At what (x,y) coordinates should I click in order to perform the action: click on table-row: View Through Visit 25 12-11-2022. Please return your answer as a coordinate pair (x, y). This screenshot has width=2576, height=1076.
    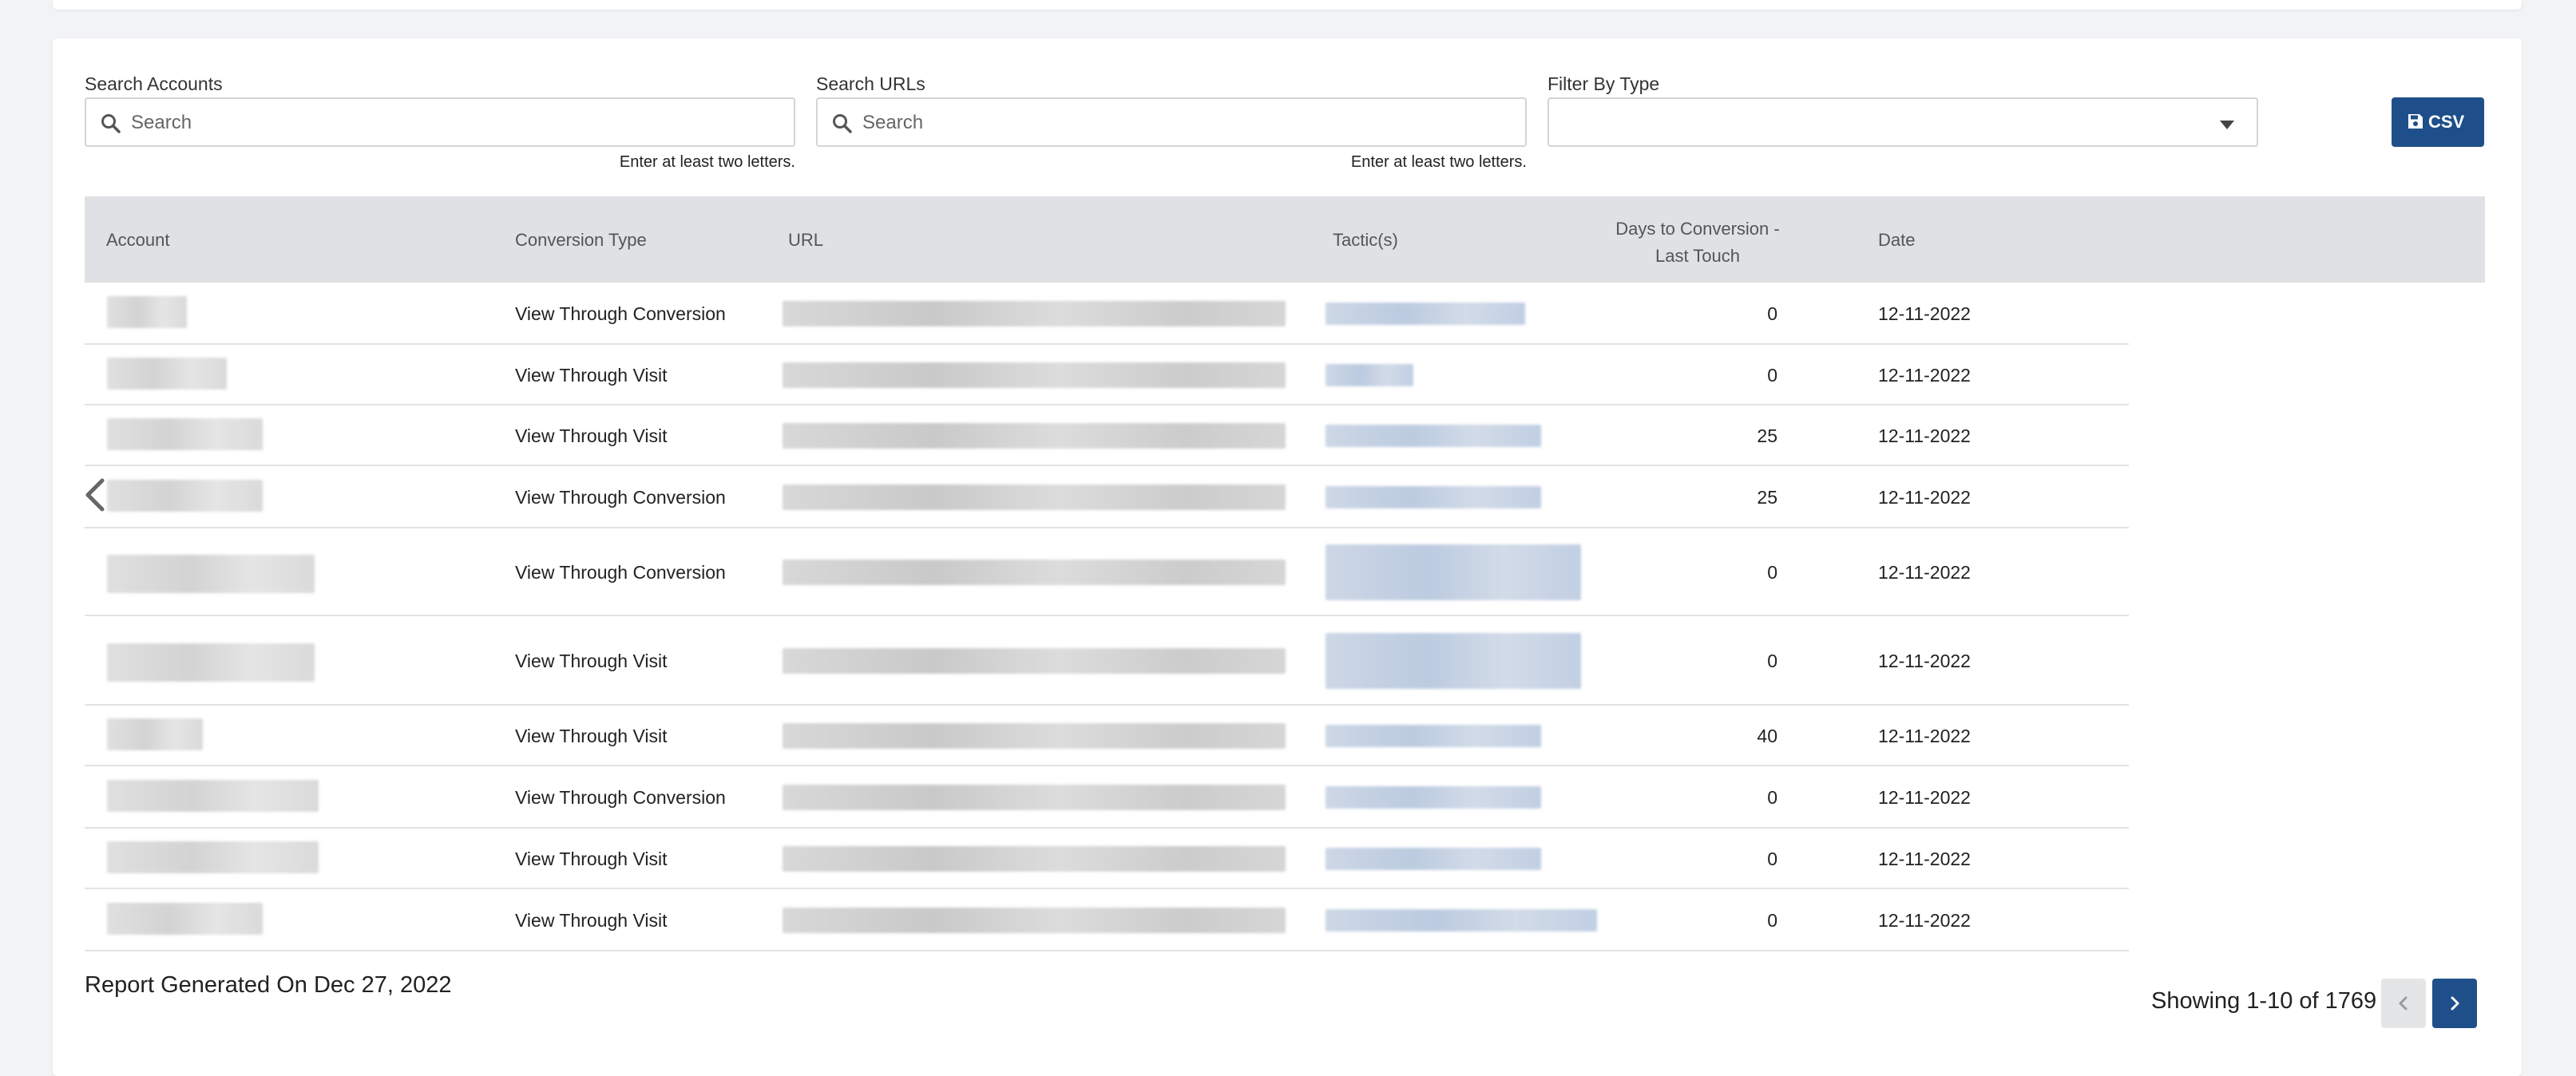
    Looking at the image, I should click on (1107, 435).